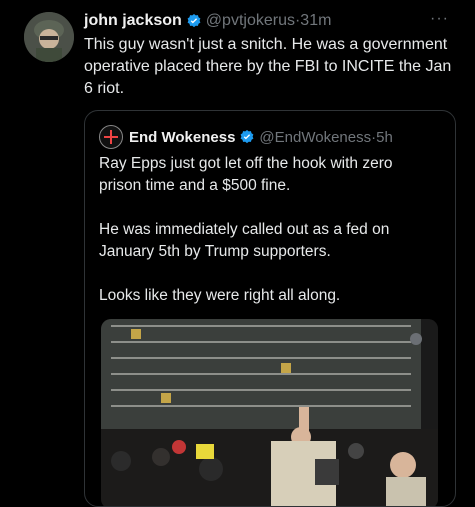  What do you see at coordinates (315, 21) in the screenshot?
I see `post-time: 31m` at bounding box center [315, 21].